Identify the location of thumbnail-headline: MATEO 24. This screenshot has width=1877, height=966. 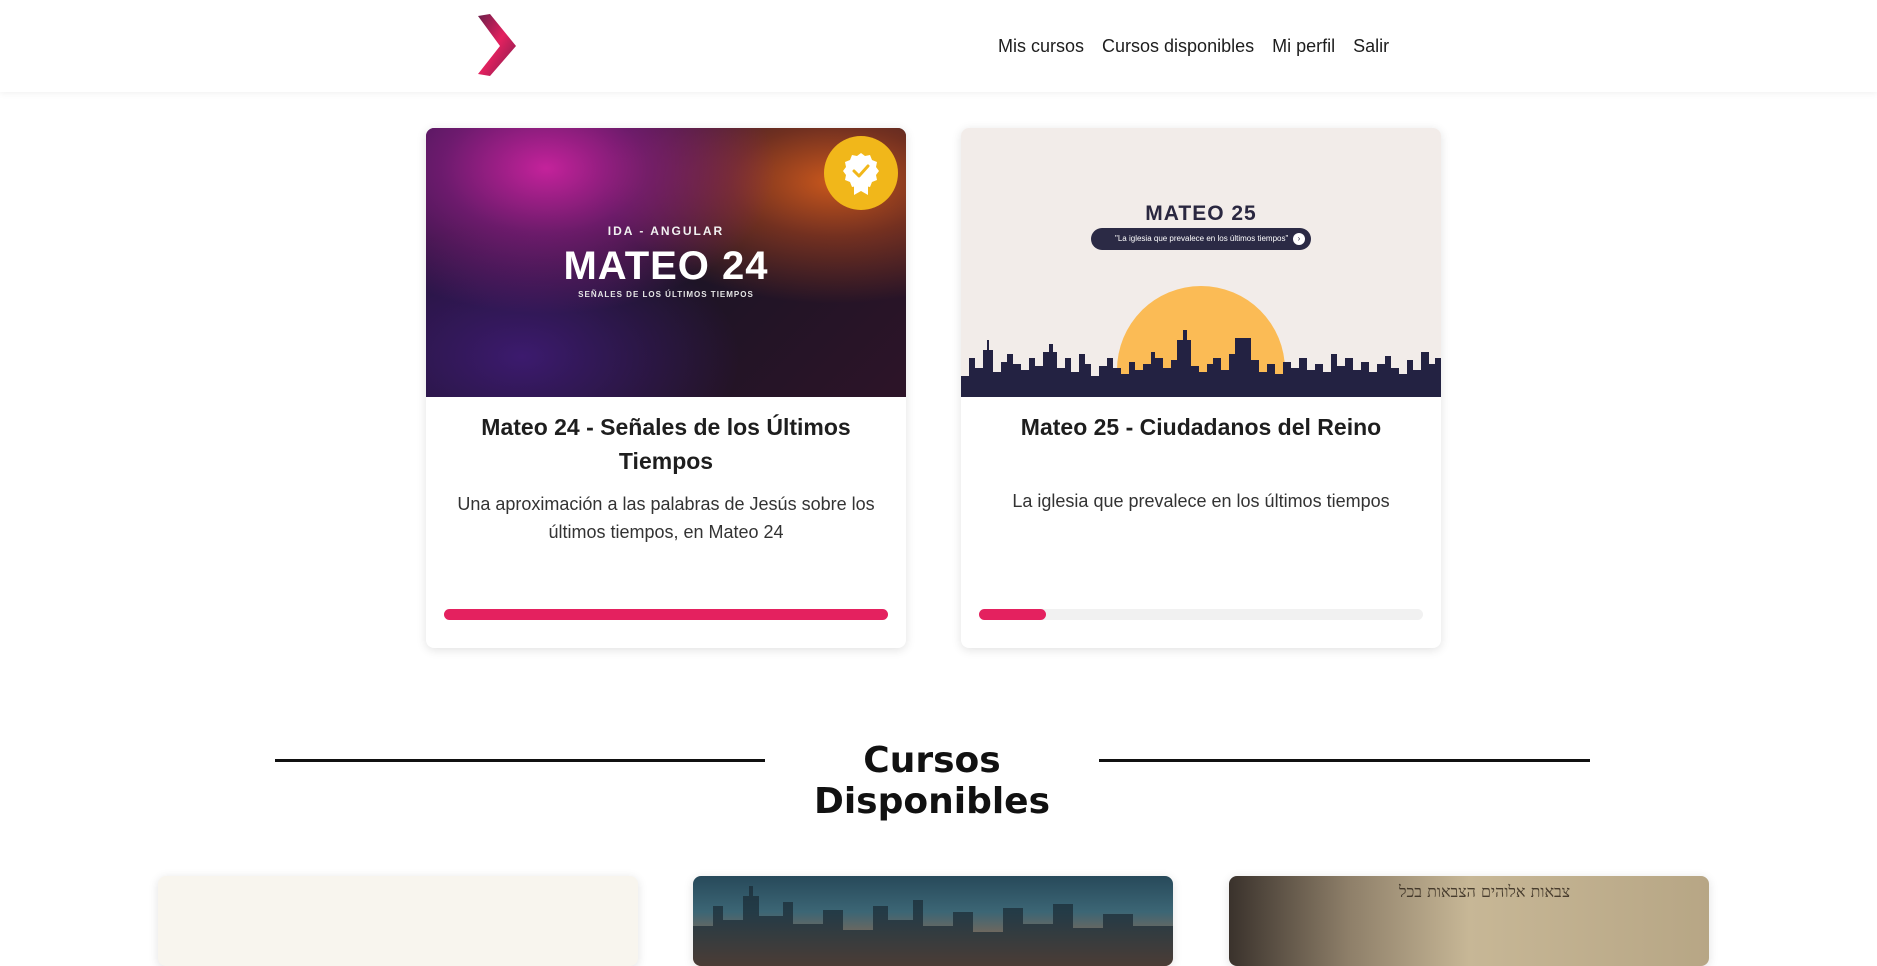
(666, 266).